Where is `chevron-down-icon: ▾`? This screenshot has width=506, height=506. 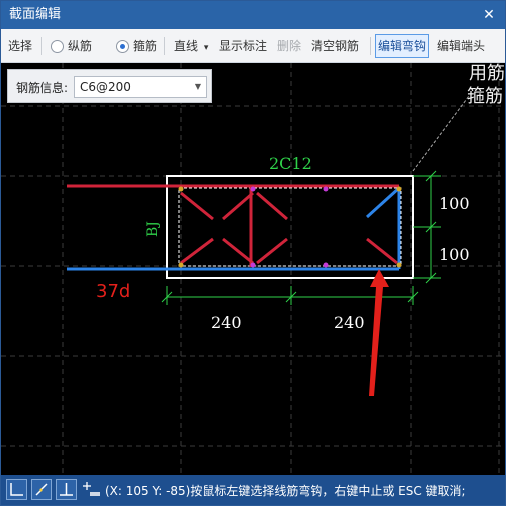 chevron-down-icon: ▾ is located at coordinates (206, 48).